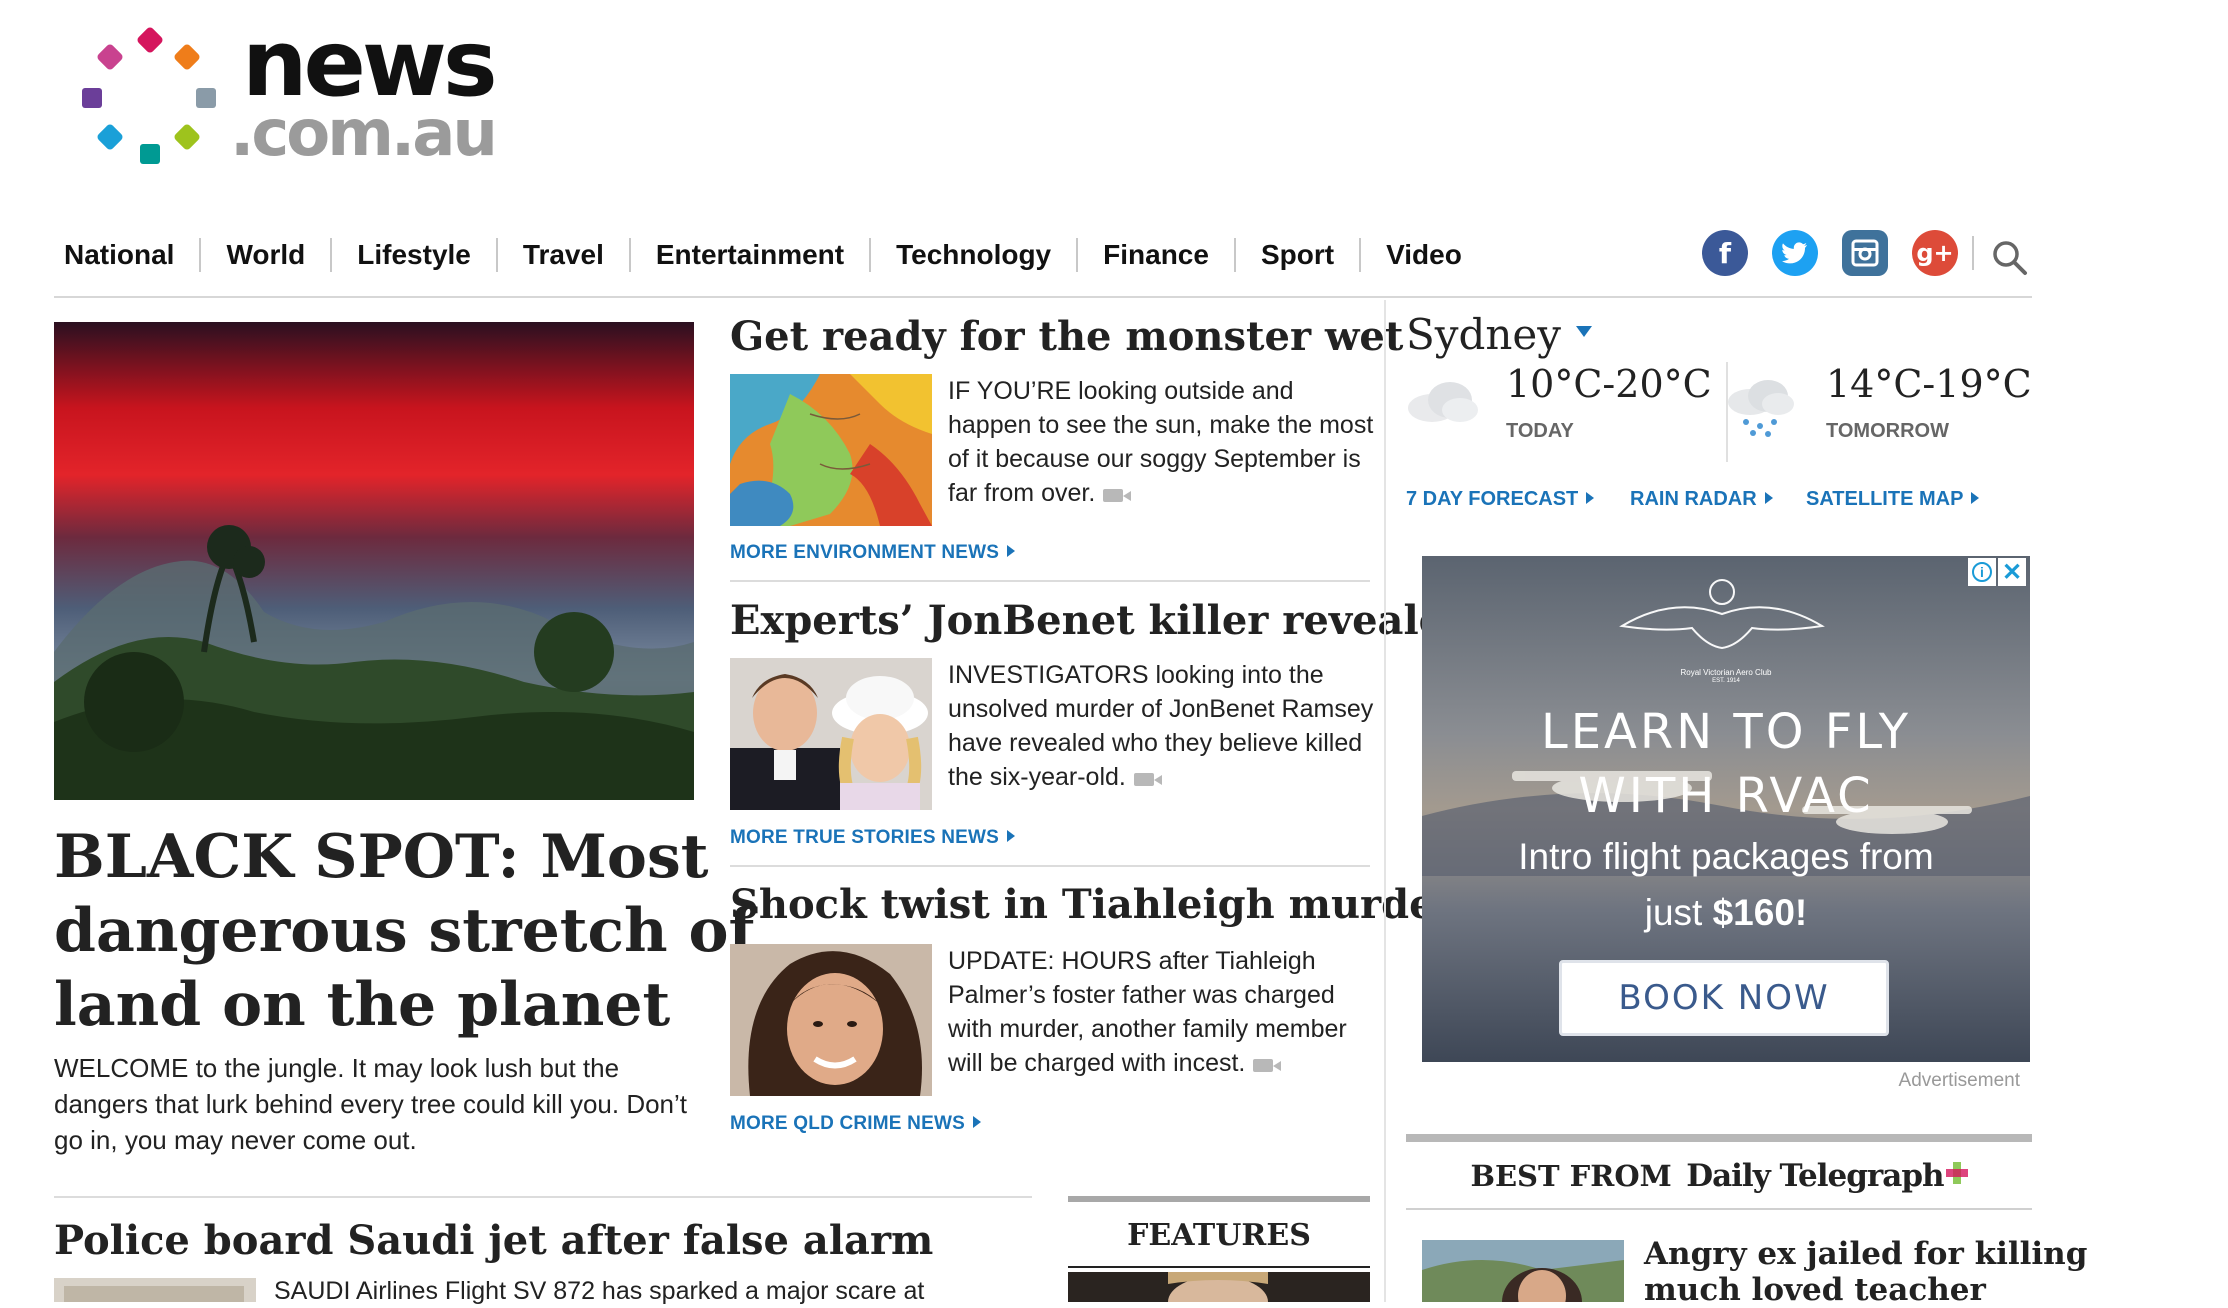 This screenshot has height=1308, width=2228. What do you see at coordinates (1492, 499) in the screenshot?
I see `link-label: 7 DAY FORECAST` at bounding box center [1492, 499].